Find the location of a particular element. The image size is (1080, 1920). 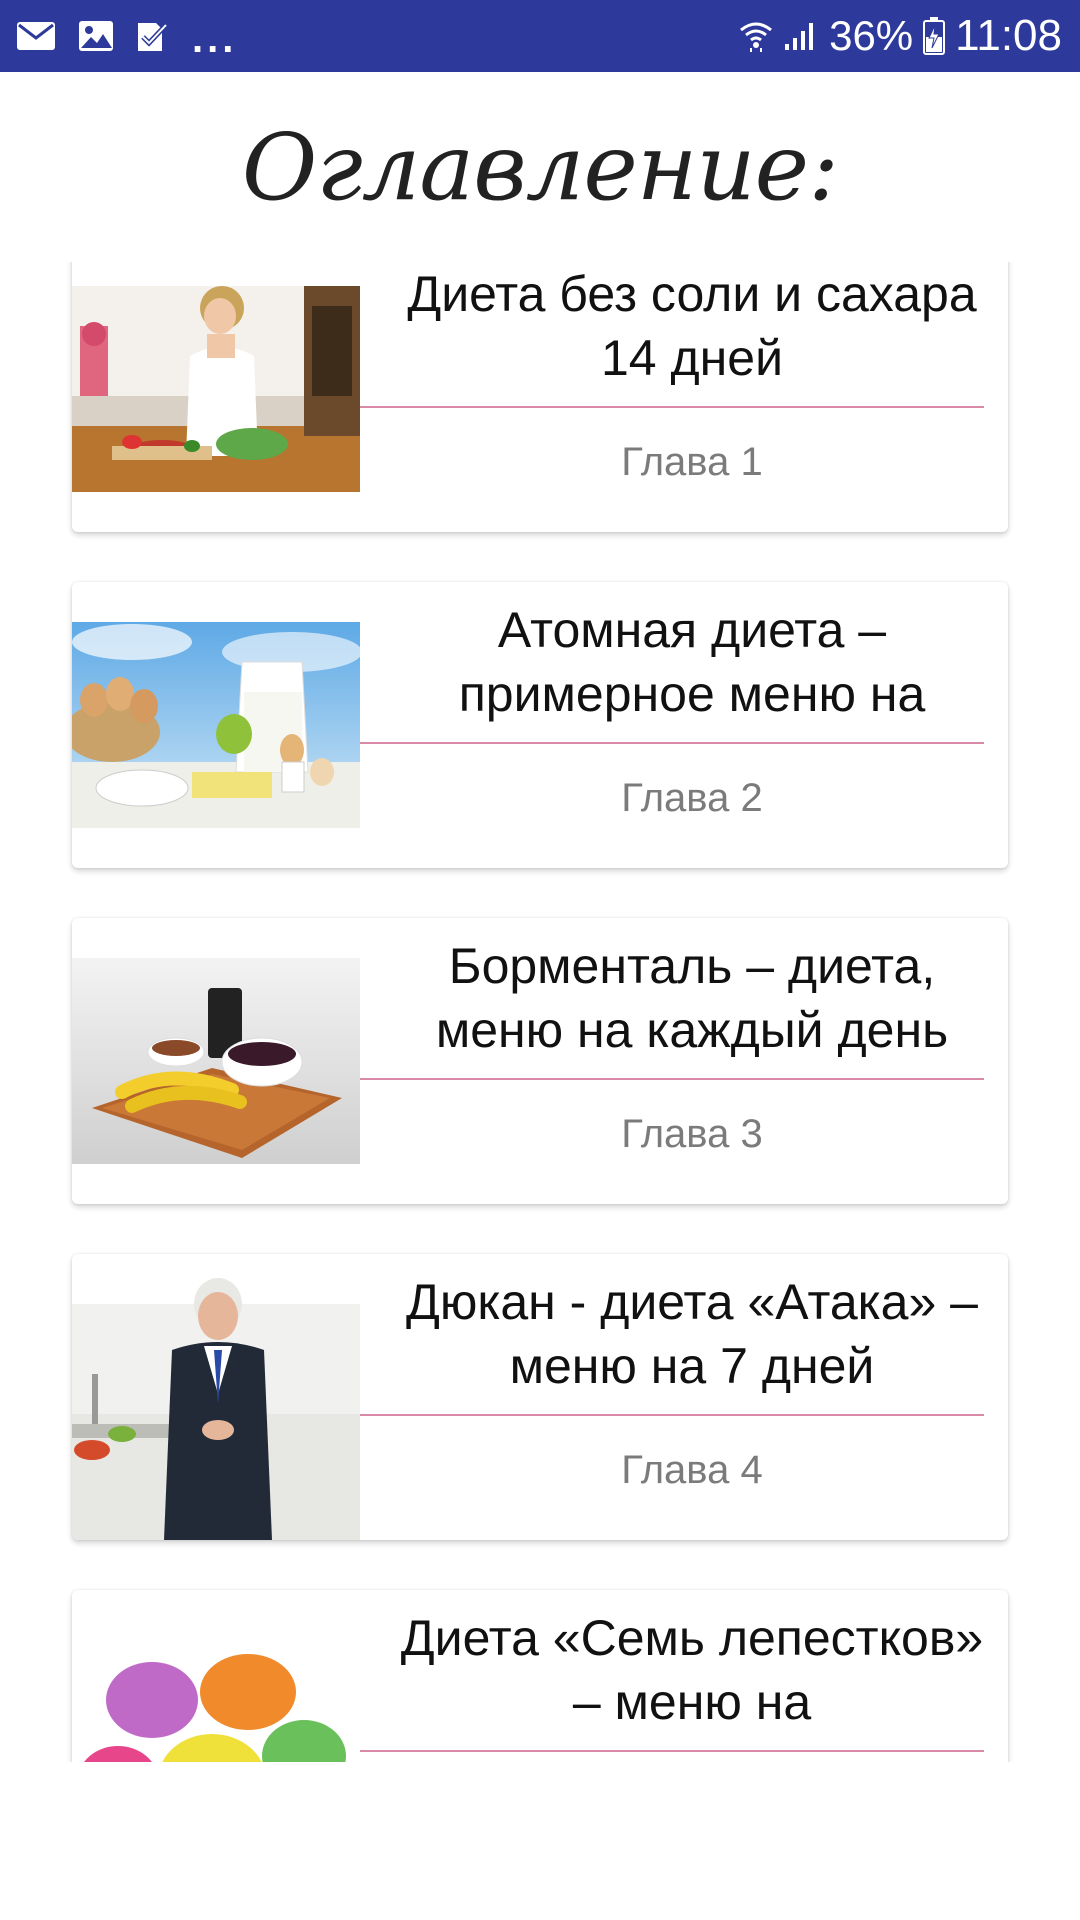

chapter-title: Дюкан - диета «Атака» – меню на 7 дней is located at coordinates (692, 1334).